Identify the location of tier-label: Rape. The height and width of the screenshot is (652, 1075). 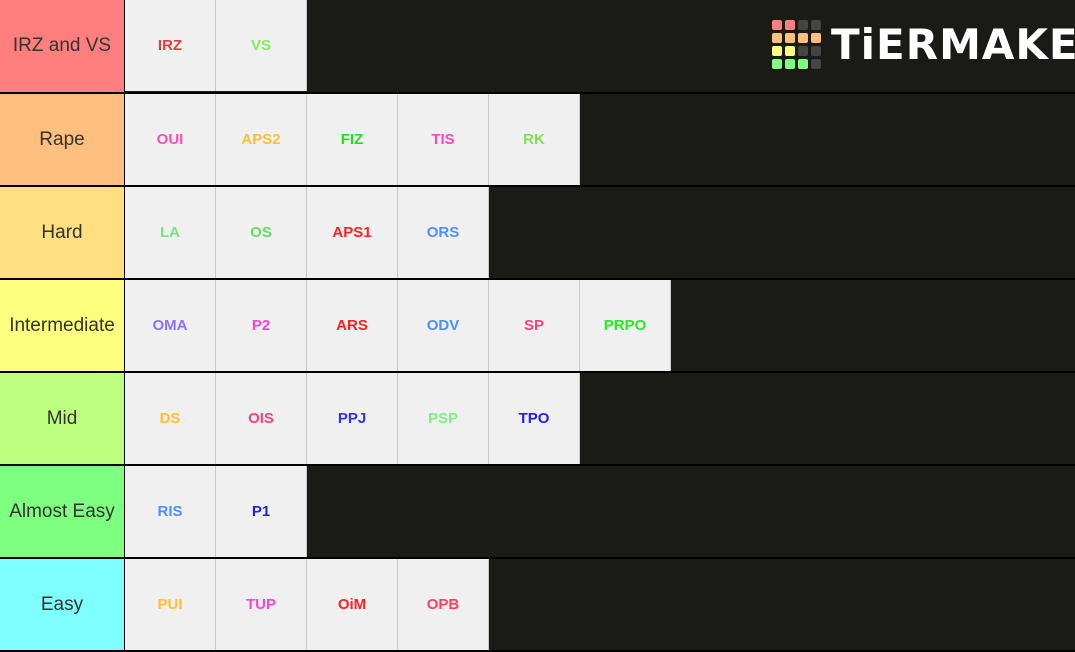
(62, 139).